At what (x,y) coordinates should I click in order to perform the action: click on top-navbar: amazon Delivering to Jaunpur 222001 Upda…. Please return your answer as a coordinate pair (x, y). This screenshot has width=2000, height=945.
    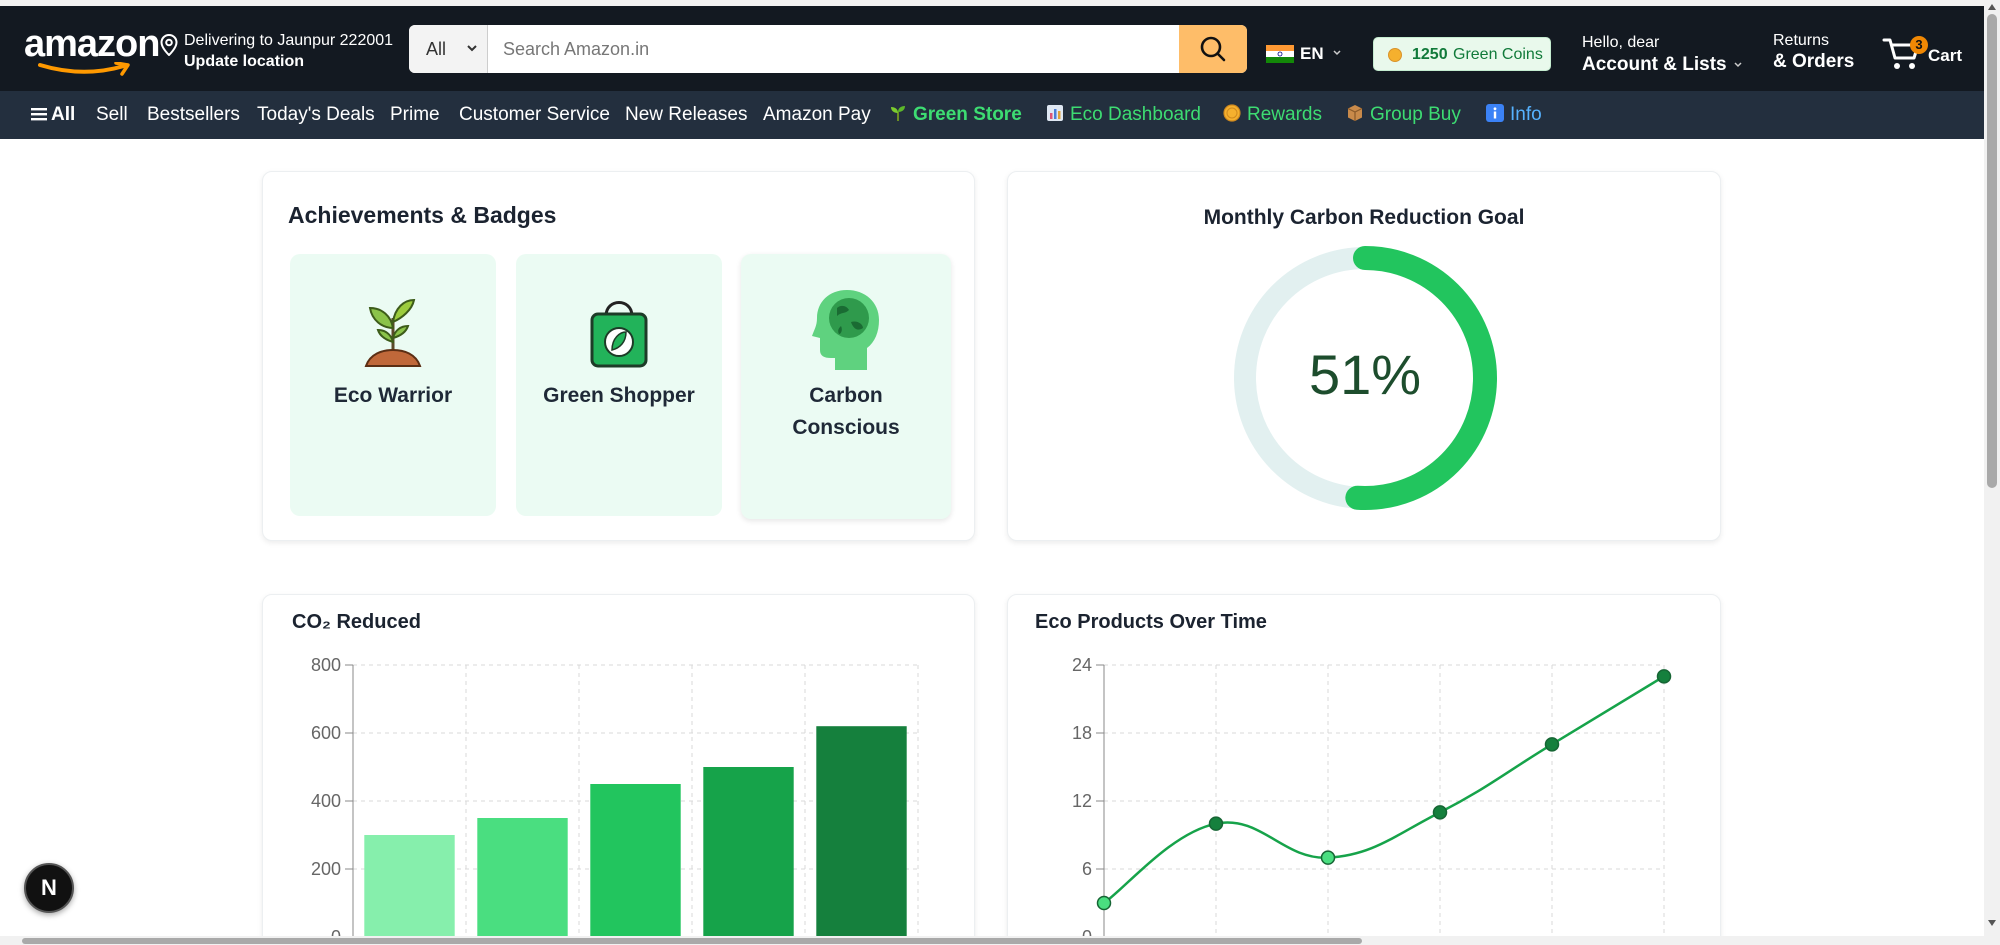
    Looking at the image, I should click on (992, 48).